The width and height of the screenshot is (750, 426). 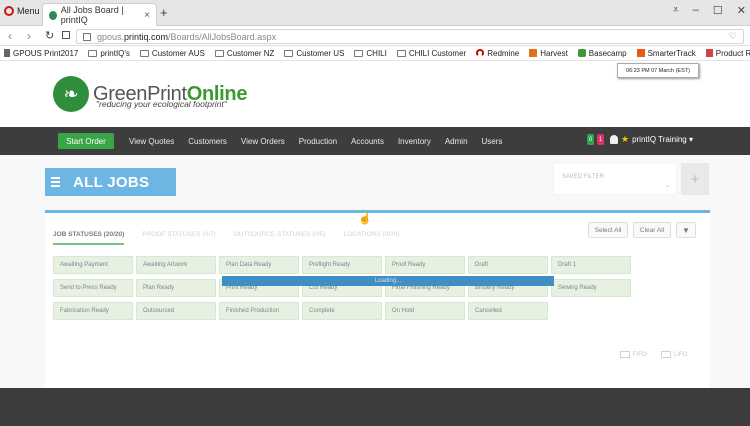 What do you see at coordinates (696, 10) in the screenshot?
I see `minimize-icon: –` at bounding box center [696, 10].